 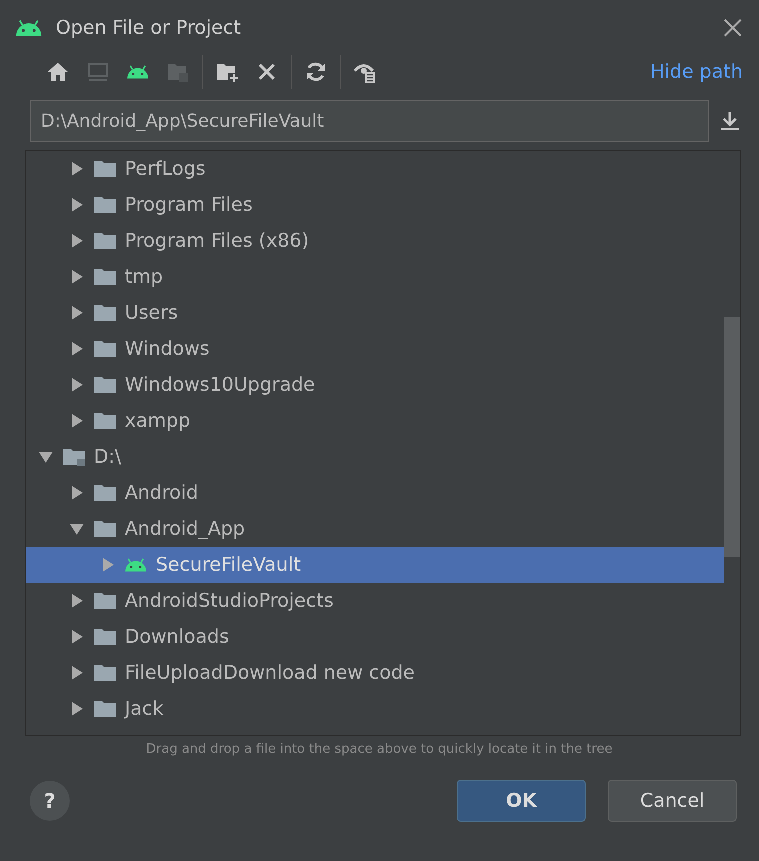 What do you see at coordinates (375, 349) in the screenshot?
I see `tree-row: Windows` at bounding box center [375, 349].